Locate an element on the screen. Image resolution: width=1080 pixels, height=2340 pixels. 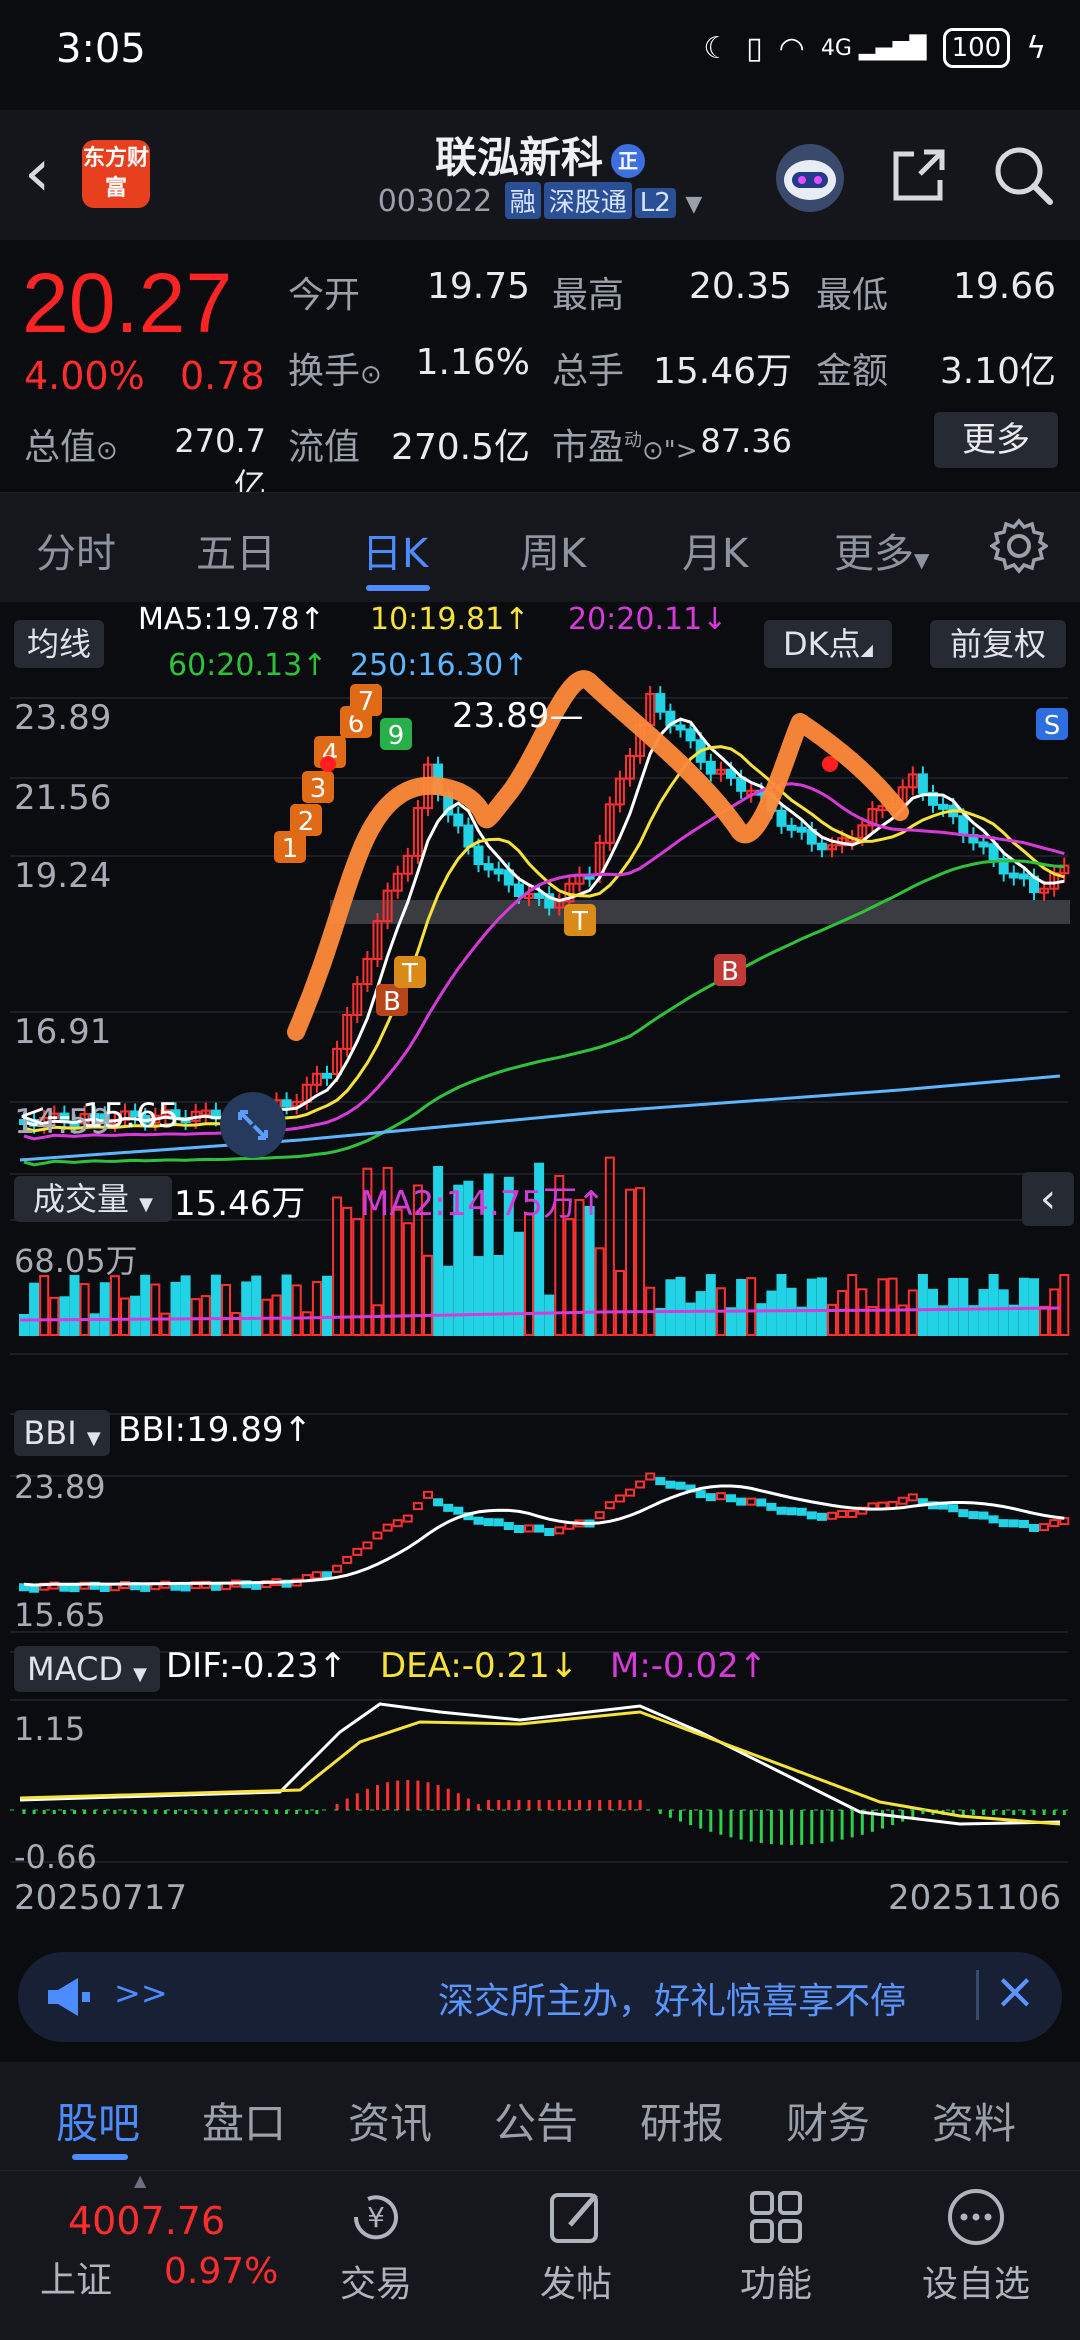
tab-more: 更多▼ is located at coordinates (881, 550).